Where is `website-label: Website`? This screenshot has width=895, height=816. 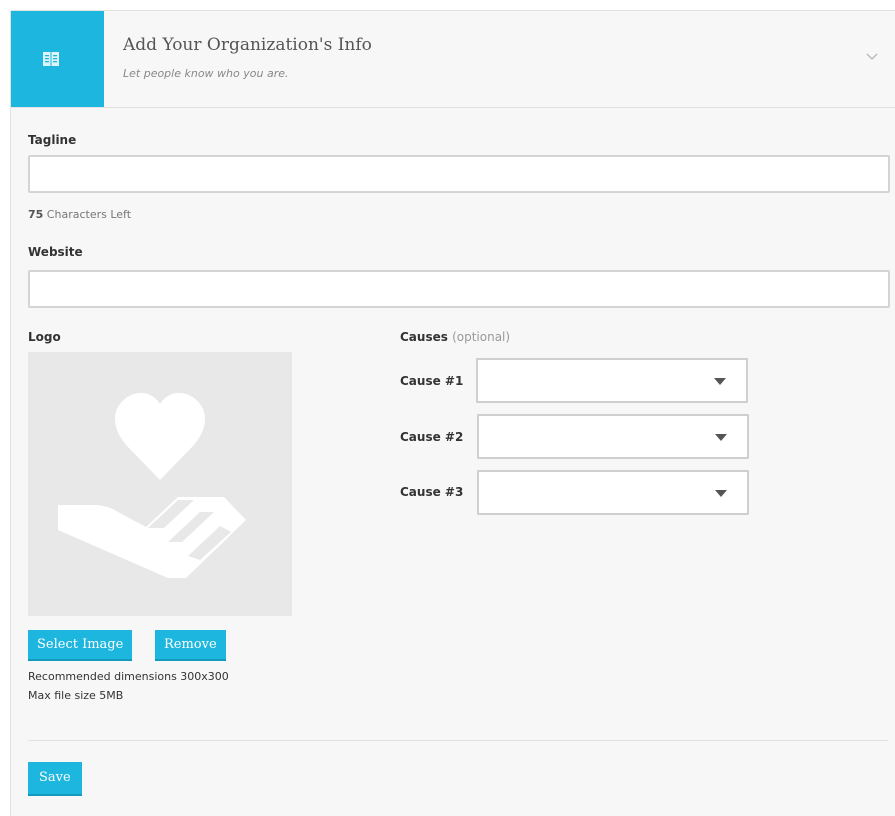 website-label: Website is located at coordinates (55, 252).